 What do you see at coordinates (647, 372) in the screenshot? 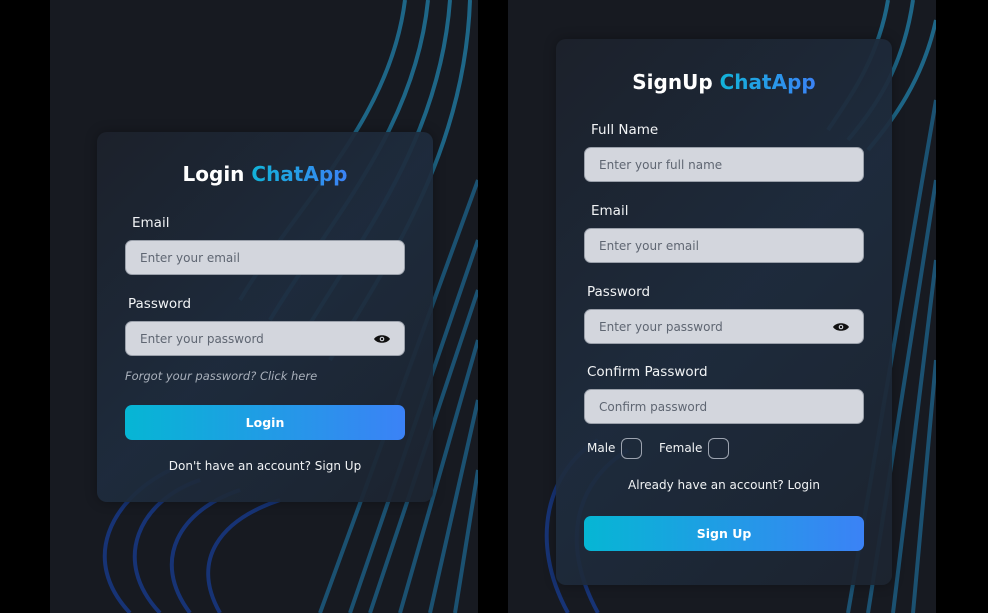
I see `confirm-password-label: Confirm Password` at bounding box center [647, 372].